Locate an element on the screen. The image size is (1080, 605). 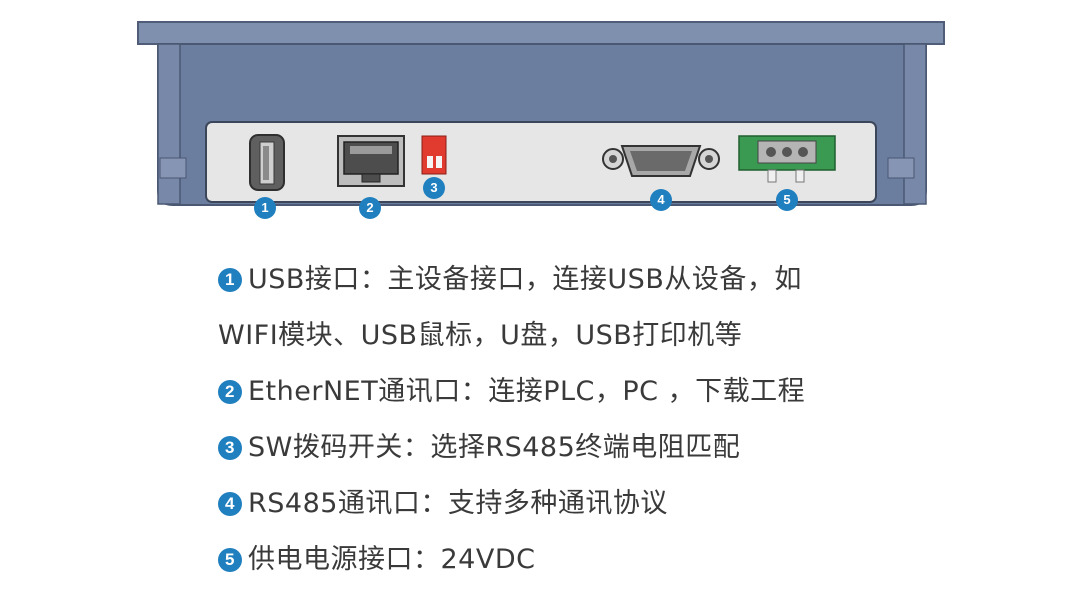
legend-badge: 2 is located at coordinates (230, 392).